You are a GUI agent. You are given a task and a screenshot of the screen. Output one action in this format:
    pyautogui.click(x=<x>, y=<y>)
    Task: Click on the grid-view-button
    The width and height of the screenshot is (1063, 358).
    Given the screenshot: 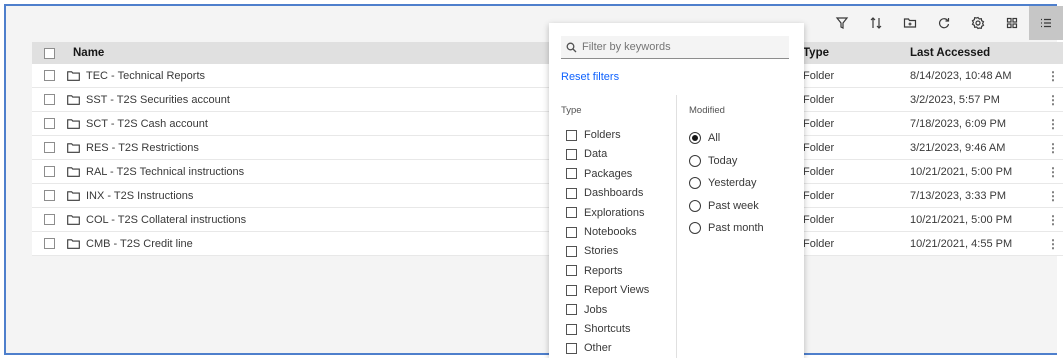 What is the action you would take?
    pyautogui.click(x=1012, y=23)
    